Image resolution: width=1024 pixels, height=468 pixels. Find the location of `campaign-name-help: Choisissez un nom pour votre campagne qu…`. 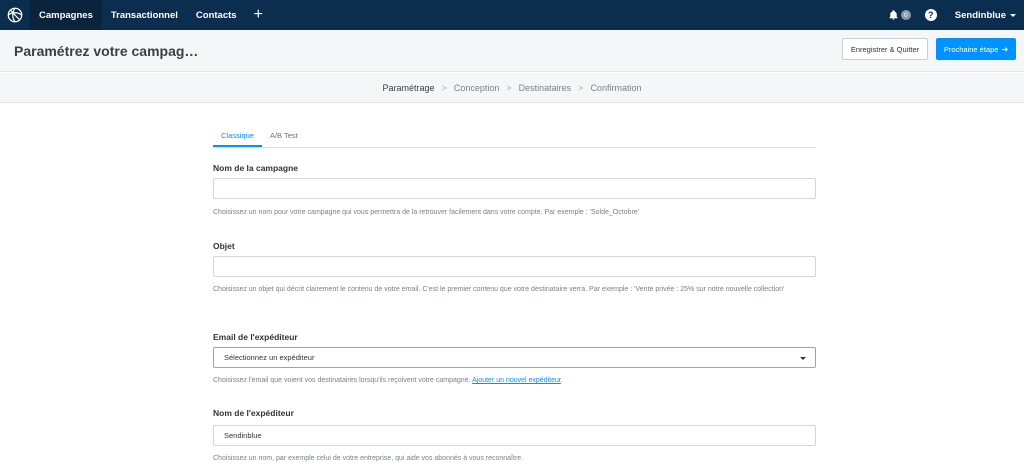

campaign-name-help: Choisissez un nom pour votre campagne qu… is located at coordinates (426, 212).